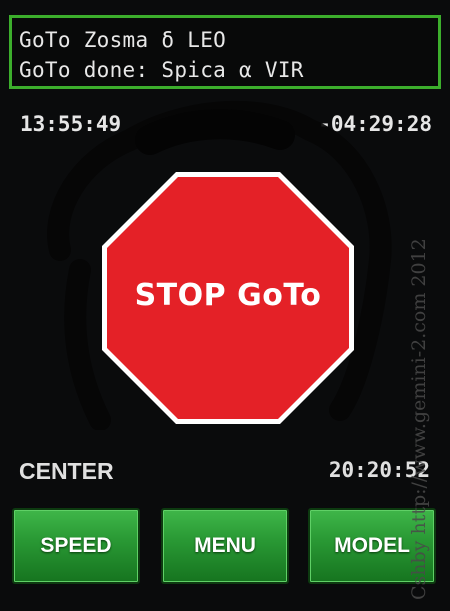  I want to click on centering-mode: CENTER, so click(66, 471).